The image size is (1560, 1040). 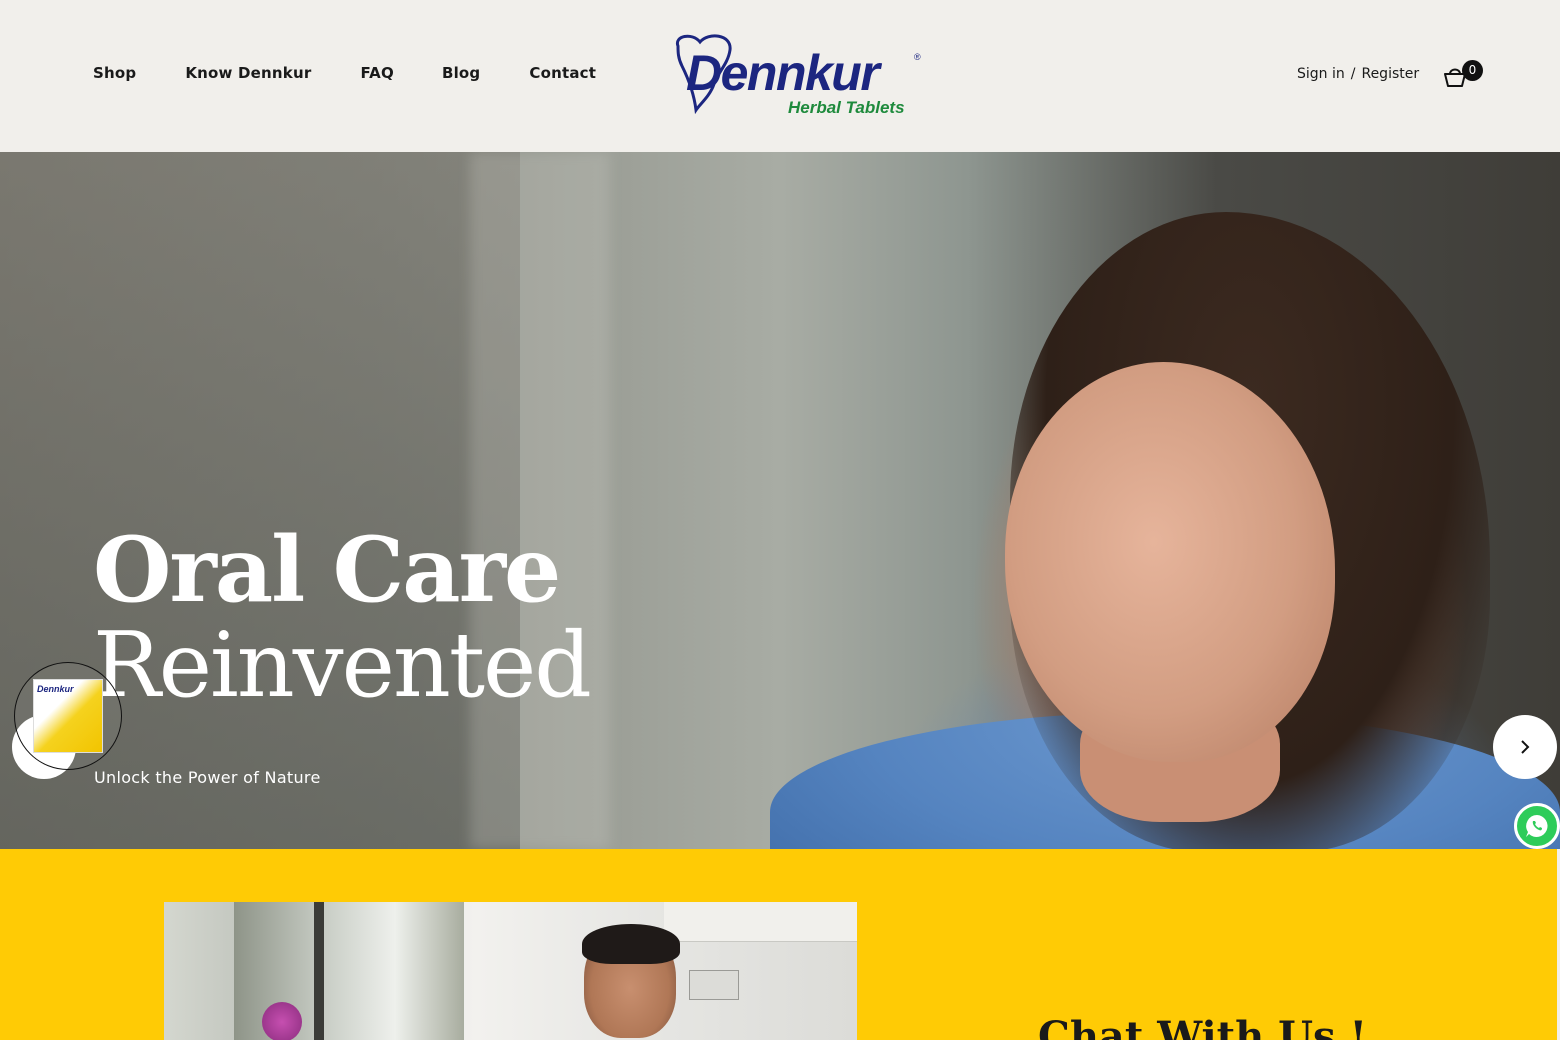 I want to click on hero-title-line1: Oral Care, so click(x=327, y=570).